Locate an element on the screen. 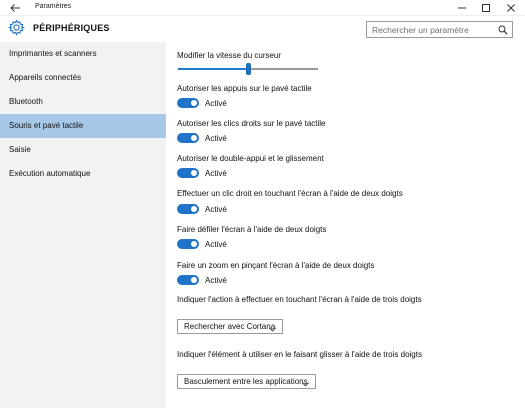 Image resolution: width=525 pixels, height=408 pixels. dropdown-value: Basculement entre les applications is located at coordinates (246, 381).